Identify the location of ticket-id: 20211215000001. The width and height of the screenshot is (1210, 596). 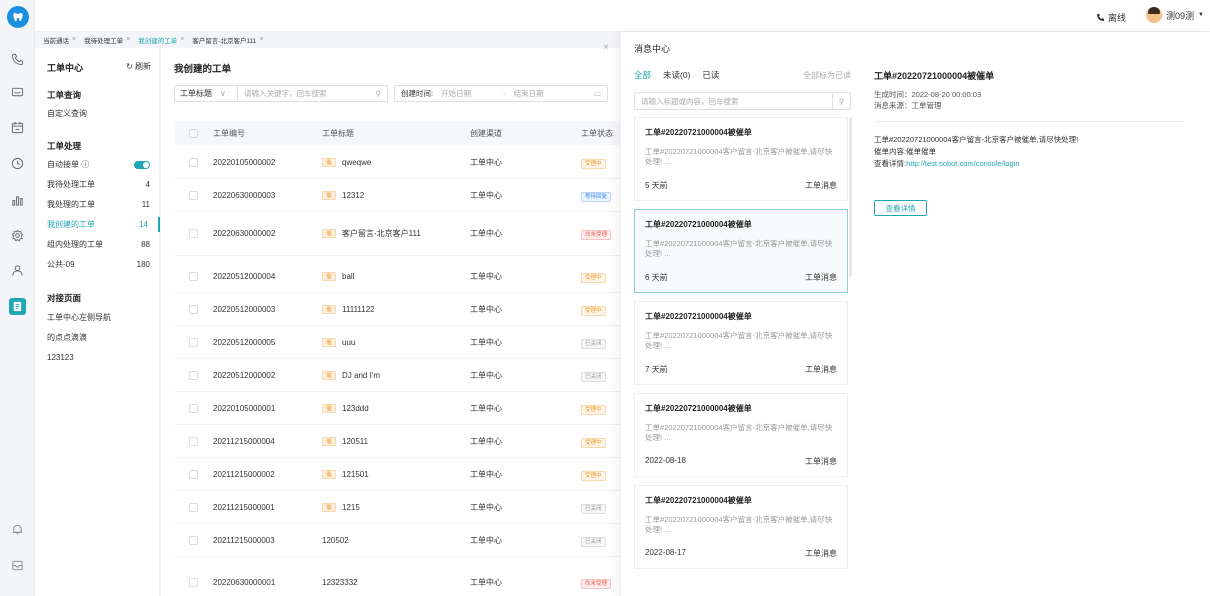
(244, 507).